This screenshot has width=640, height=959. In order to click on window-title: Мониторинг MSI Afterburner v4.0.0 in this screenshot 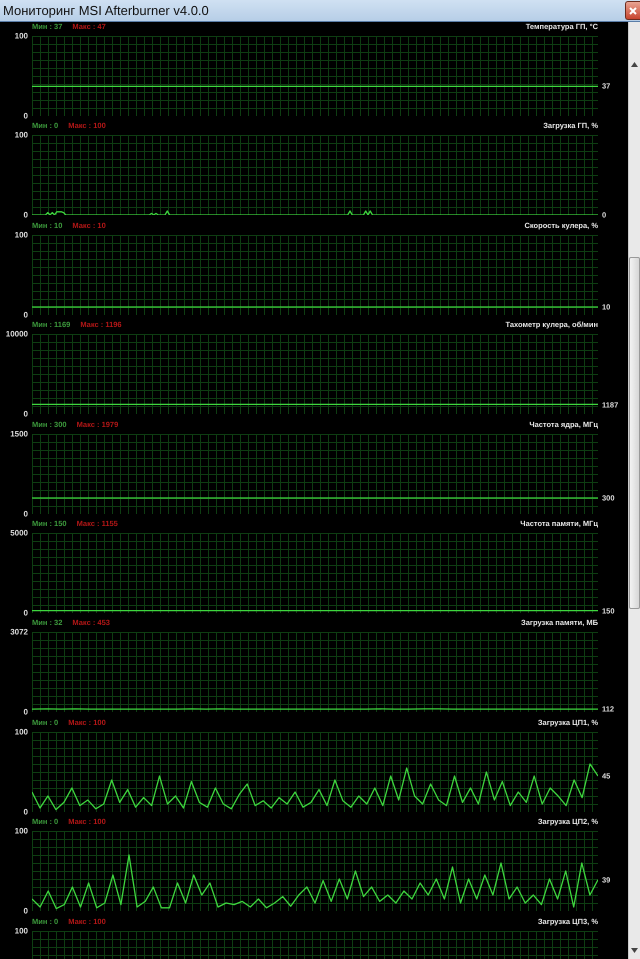, I will do `click(105, 10)`.